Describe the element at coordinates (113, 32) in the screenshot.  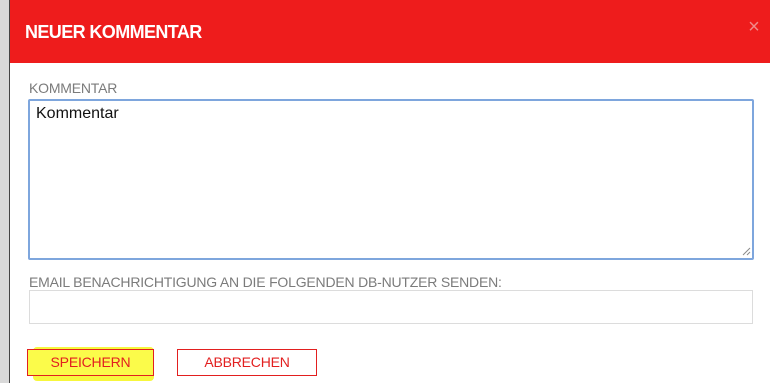
I see `dialog-title: NEUER KOMMENTAR` at that location.